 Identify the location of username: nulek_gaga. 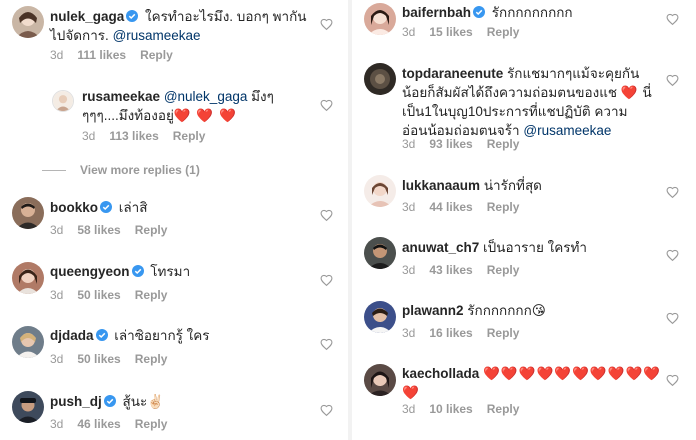
(87, 16).